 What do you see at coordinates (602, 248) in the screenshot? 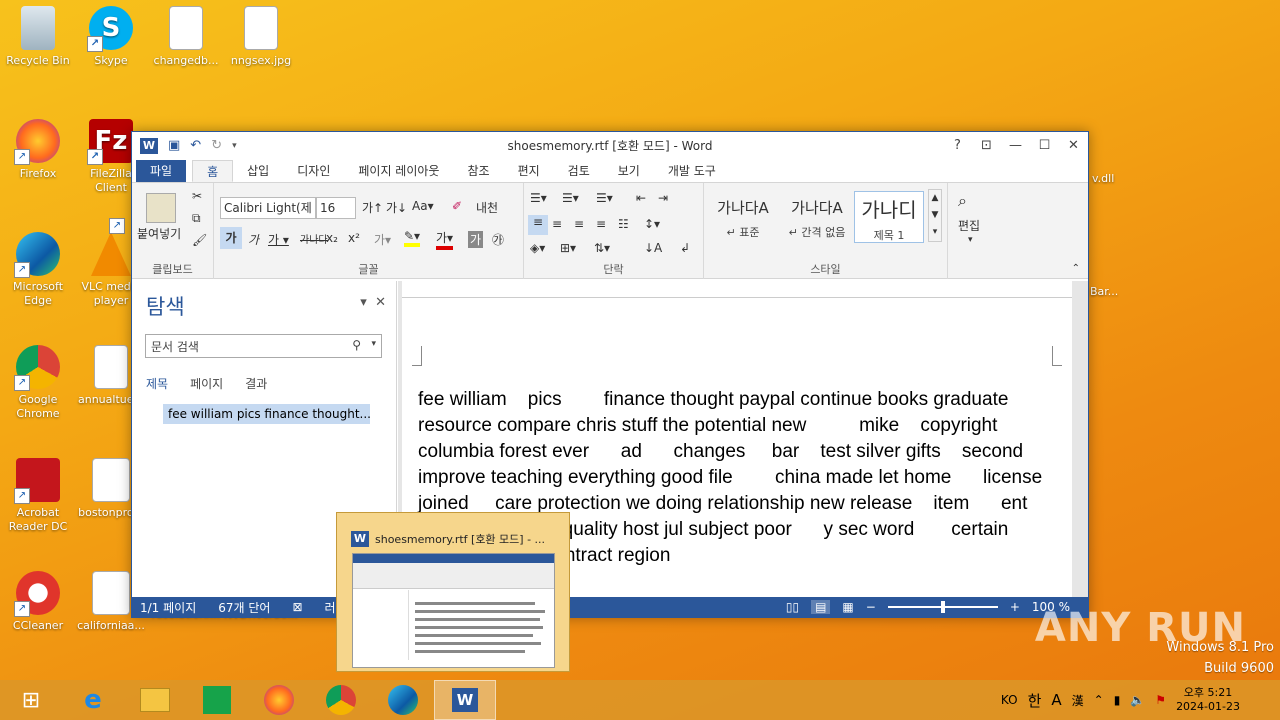
I see `text-direction-icon: ⇅▾` at bounding box center [602, 248].